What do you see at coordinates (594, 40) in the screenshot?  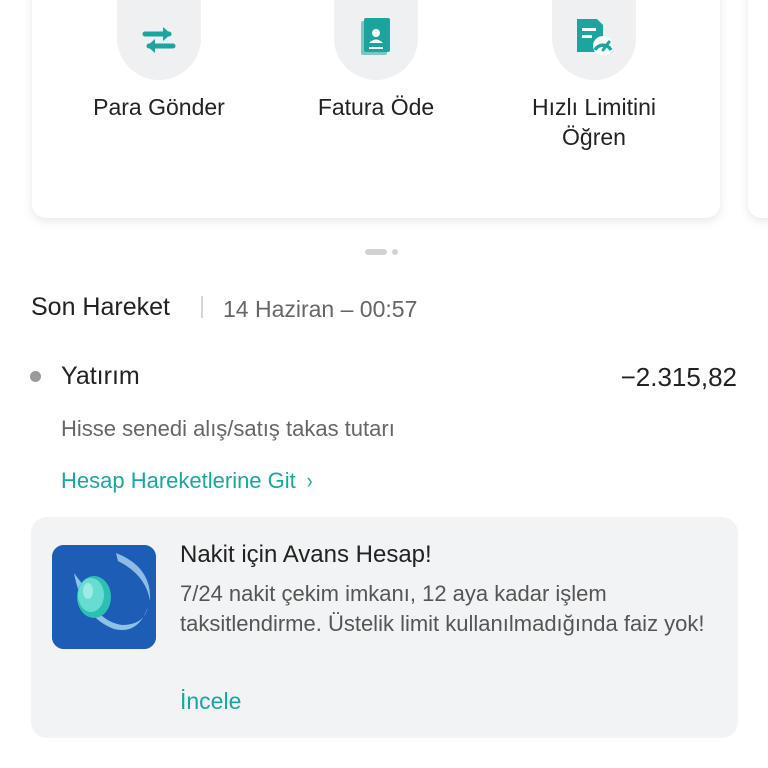 I see `limit-gauge-icon` at bounding box center [594, 40].